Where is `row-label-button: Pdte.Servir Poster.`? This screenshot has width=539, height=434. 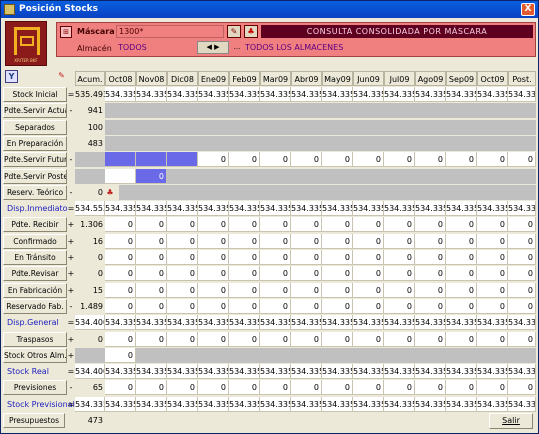 row-label-button: Pdte.Servir Poster. is located at coordinates (35, 176).